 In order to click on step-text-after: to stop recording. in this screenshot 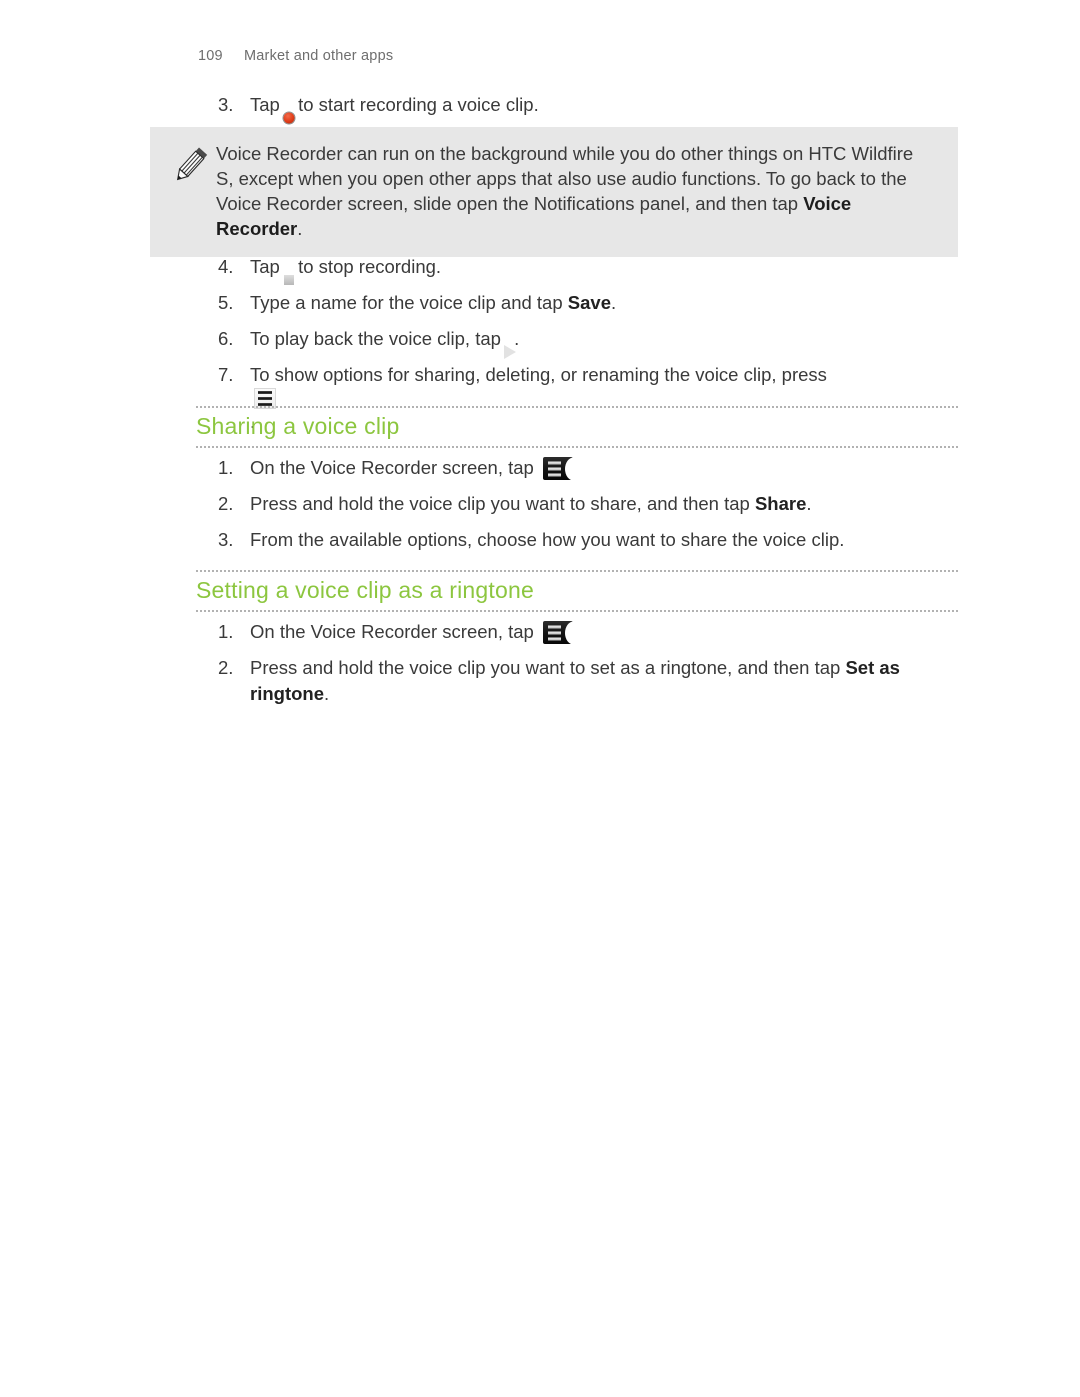, I will do `click(370, 266)`.